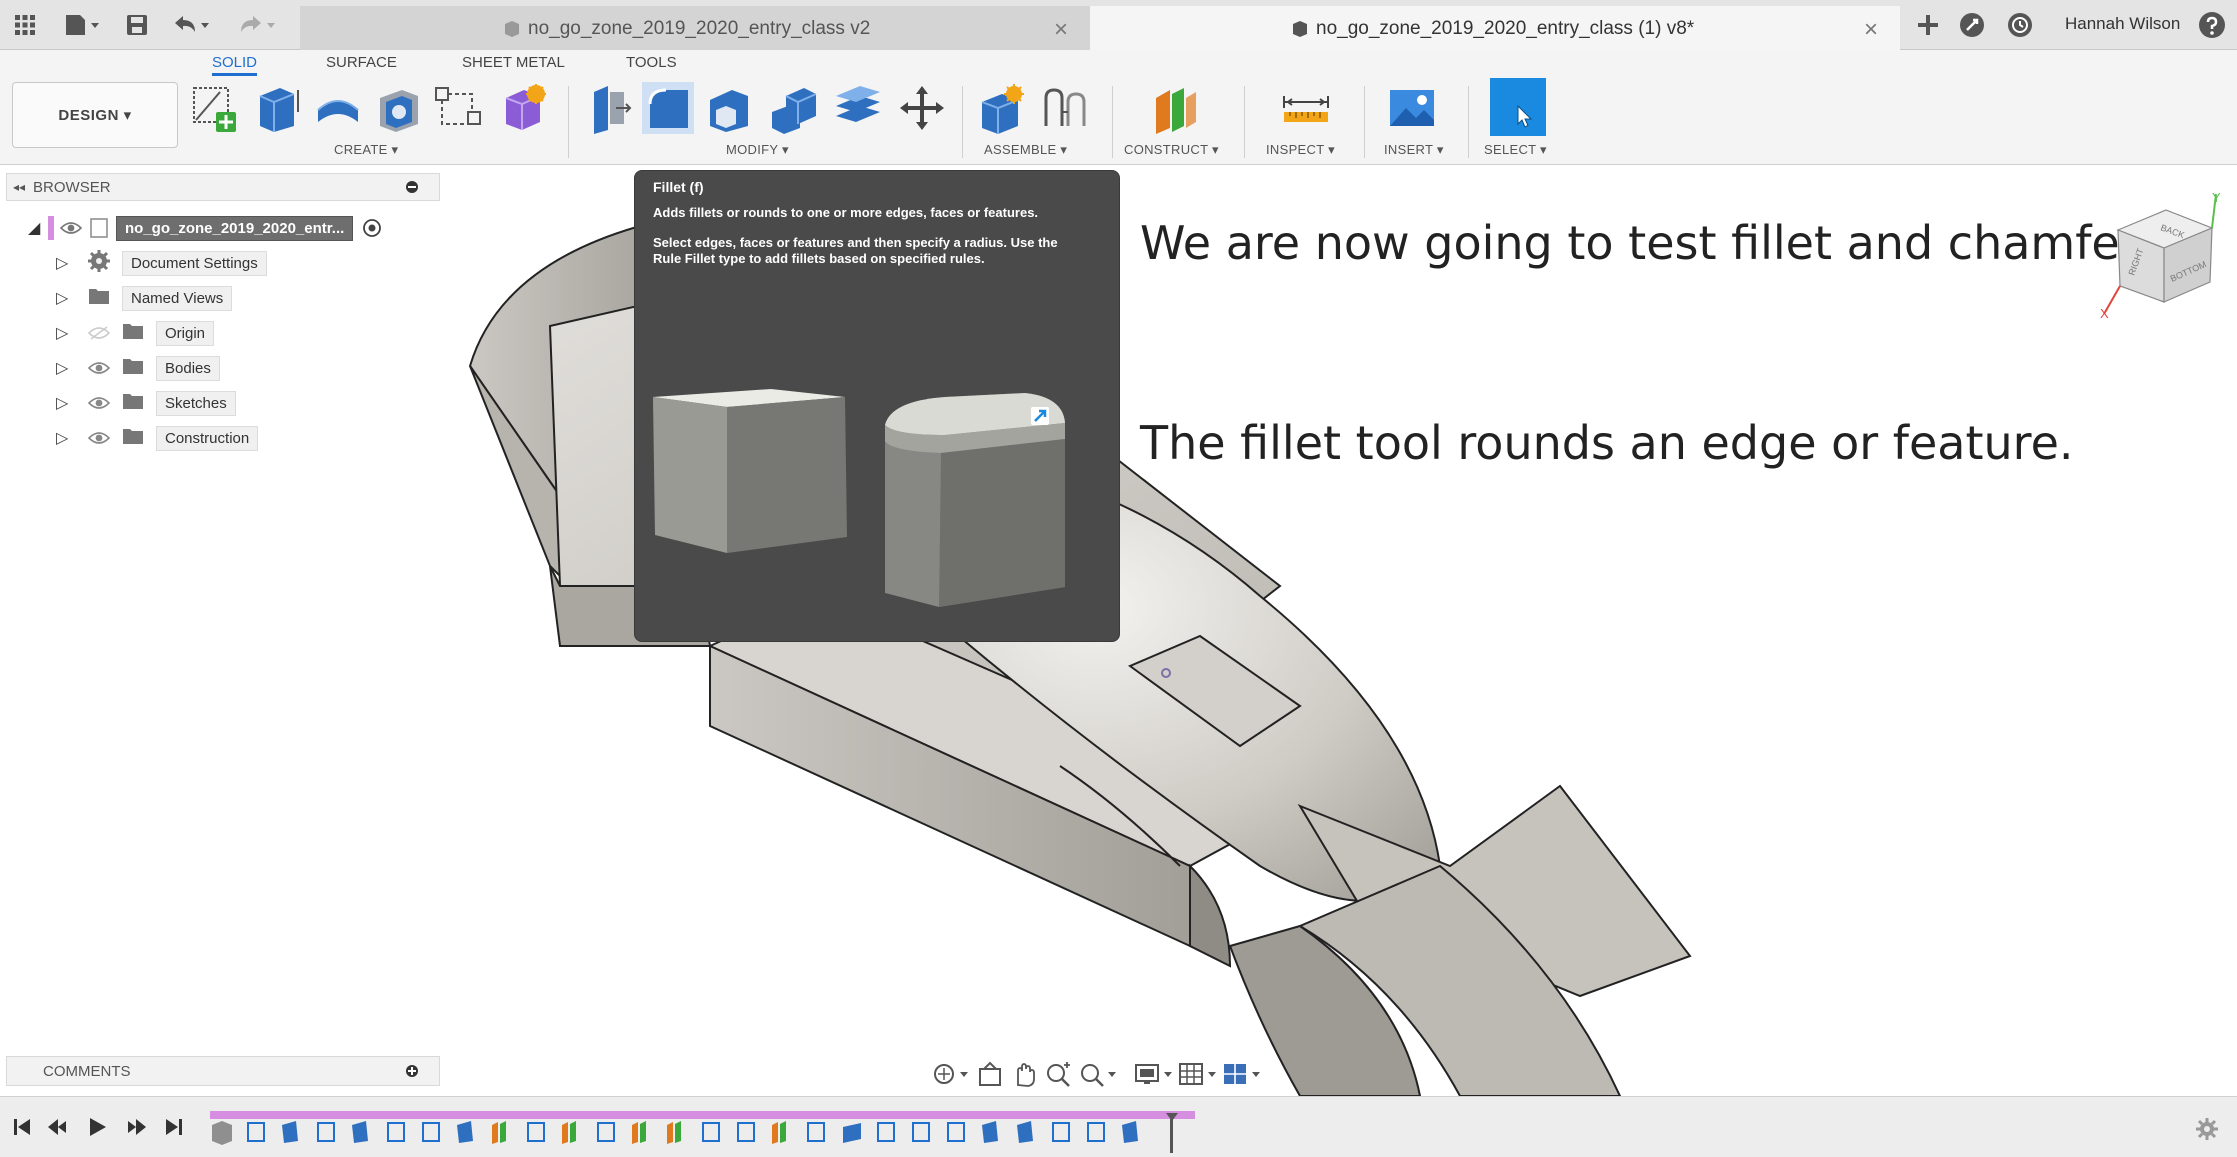 This screenshot has height=1157, width=2237. Describe the element at coordinates (412, 1073) in the screenshot. I see `add-comment-icon` at that location.